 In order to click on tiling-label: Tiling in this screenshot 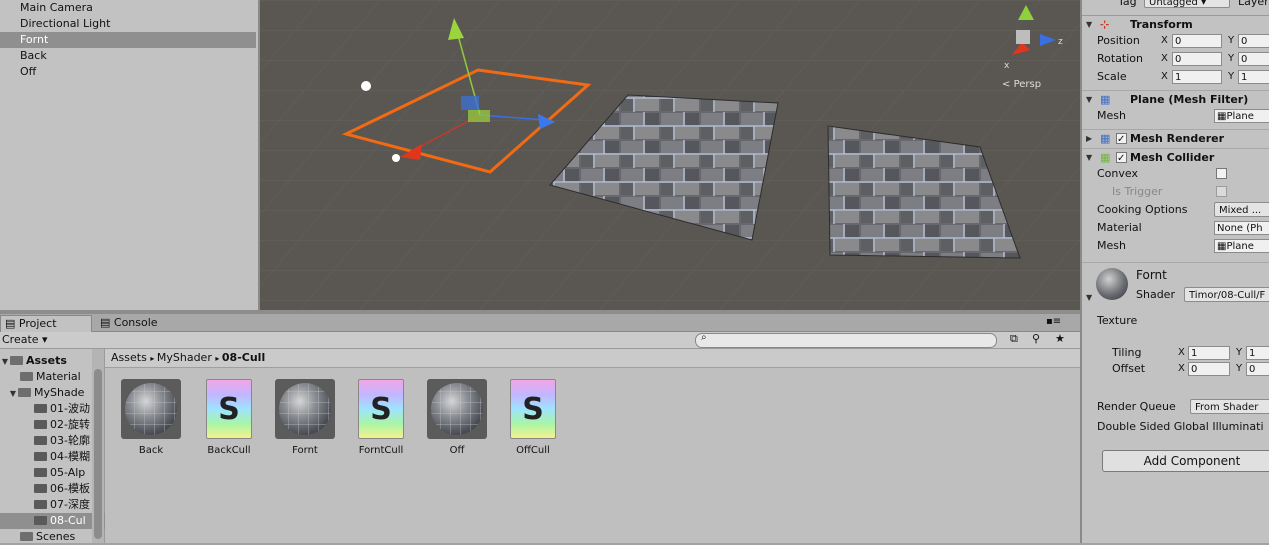, I will do `click(1127, 352)`.